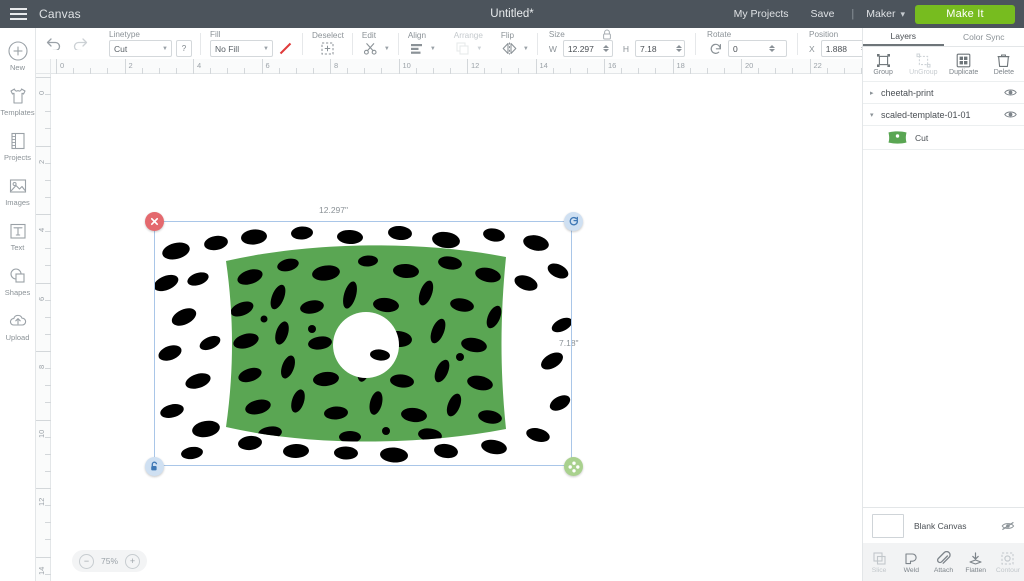  What do you see at coordinates (761, 14) in the screenshot?
I see `my-projects-link: My Projects` at bounding box center [761, 14].